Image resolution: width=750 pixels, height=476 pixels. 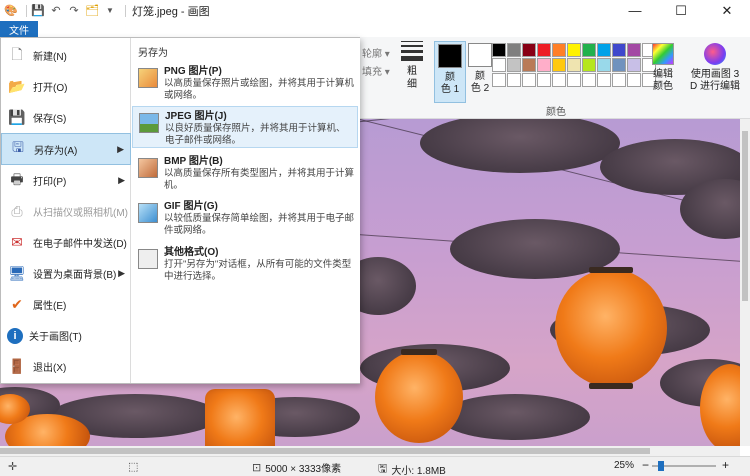 I want to click on thickness-icon, so click(x=412, y=51).